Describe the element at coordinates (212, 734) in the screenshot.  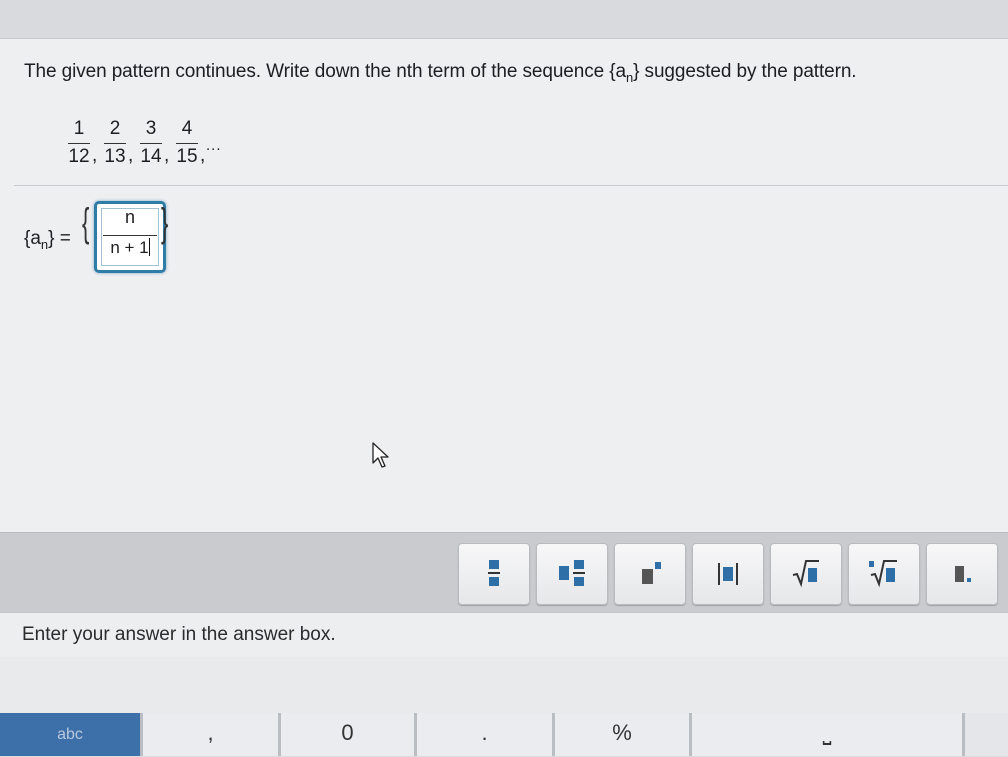
I see `comma-key: ,` at that location.